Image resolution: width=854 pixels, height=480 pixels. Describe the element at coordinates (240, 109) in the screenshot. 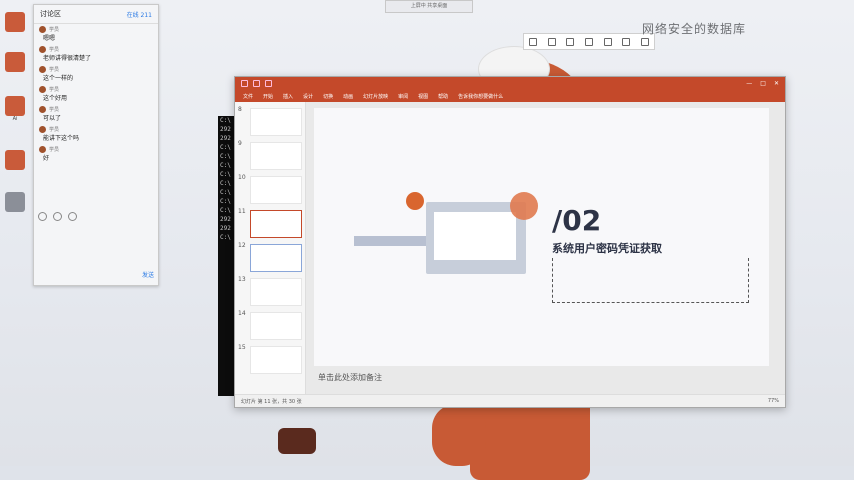

I see `slide-number: 8` at that location.